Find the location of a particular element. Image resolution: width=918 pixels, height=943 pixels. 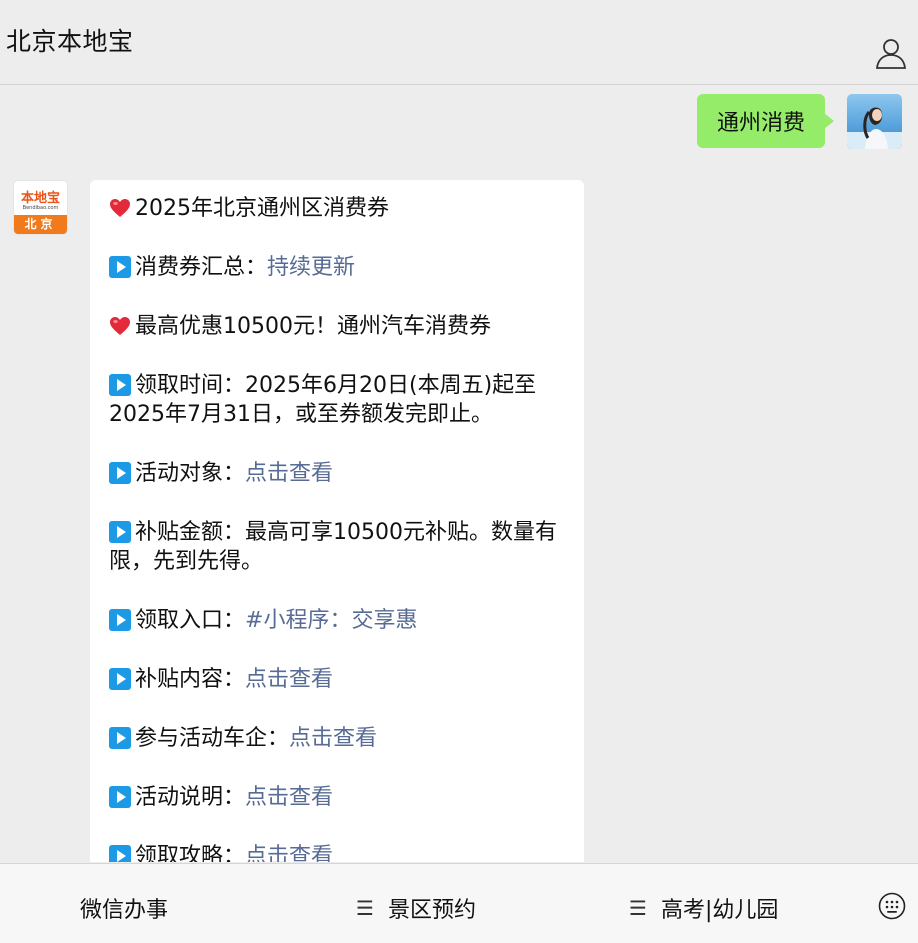

menu-item-scenic-booking: ☰ 景区预约 is located at coordinates (416, 908).